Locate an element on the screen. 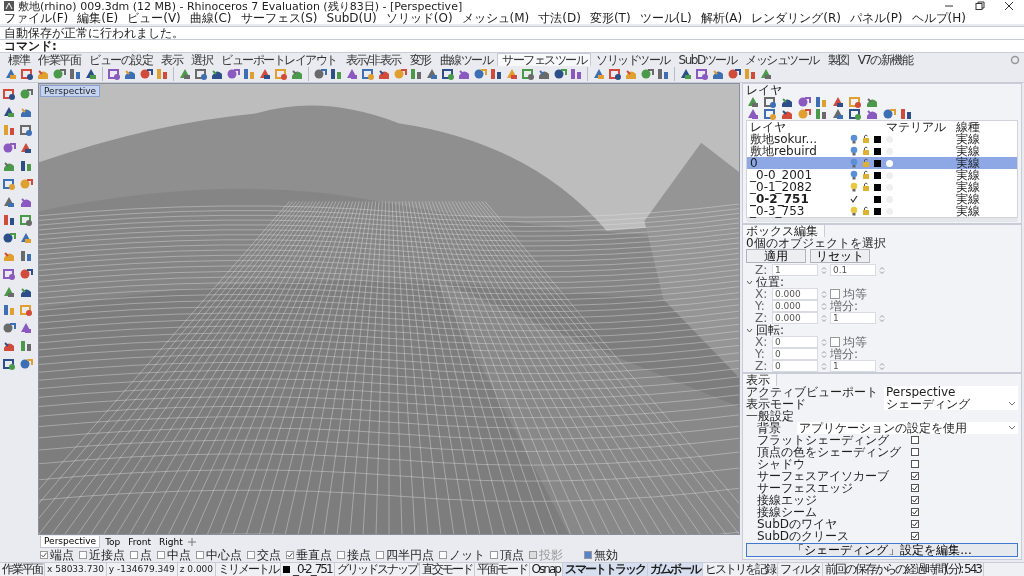 This screenshot has width=1024, height=576. menu-item: SubD(U) is located at coordinates (351, 18).